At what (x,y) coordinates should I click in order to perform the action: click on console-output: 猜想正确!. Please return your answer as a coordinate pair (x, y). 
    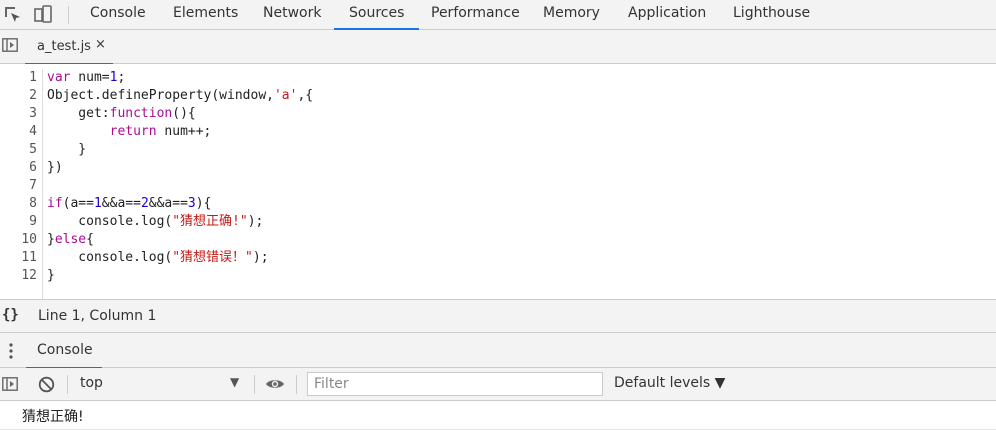
    Looking at the image, I should click on (498, 415).